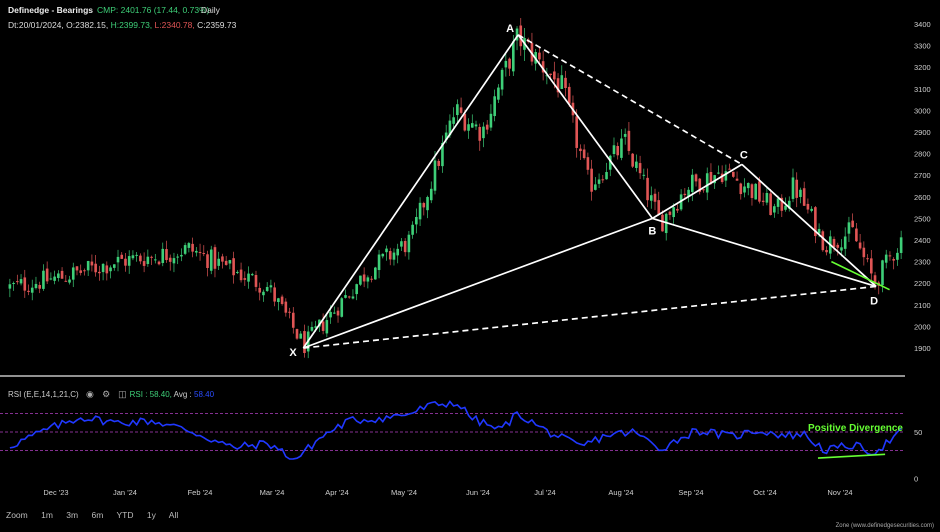 The height and width of the screenshot is (532, 940). I want to click on rsi-tick-label: 50, so click(918, 432).